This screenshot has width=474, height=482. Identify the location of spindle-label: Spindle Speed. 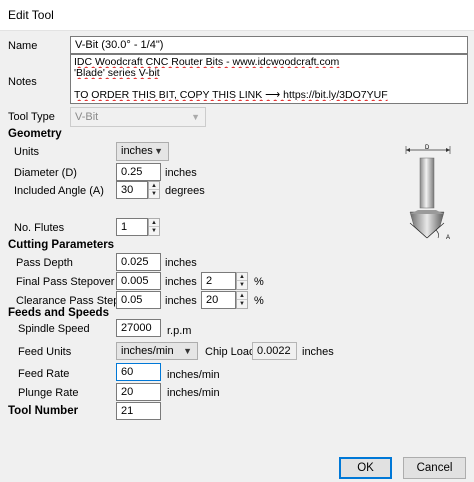
(54, 329).